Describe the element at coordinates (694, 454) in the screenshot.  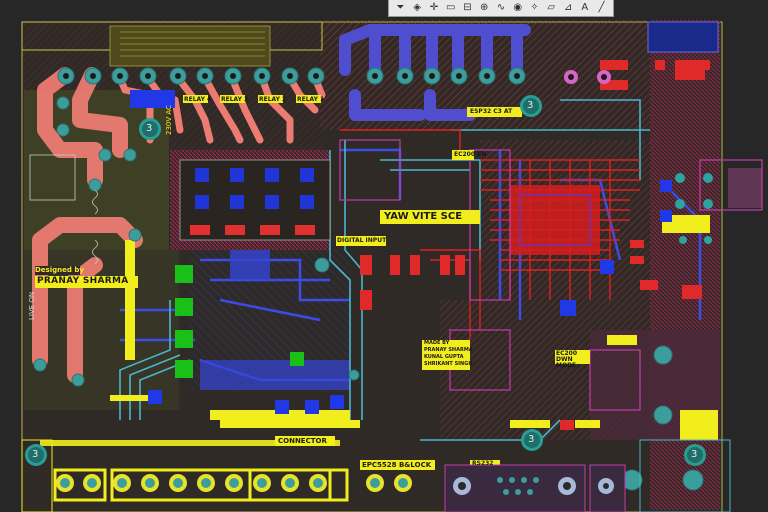
I see `mounting-hole-label-5: 3` at that location.